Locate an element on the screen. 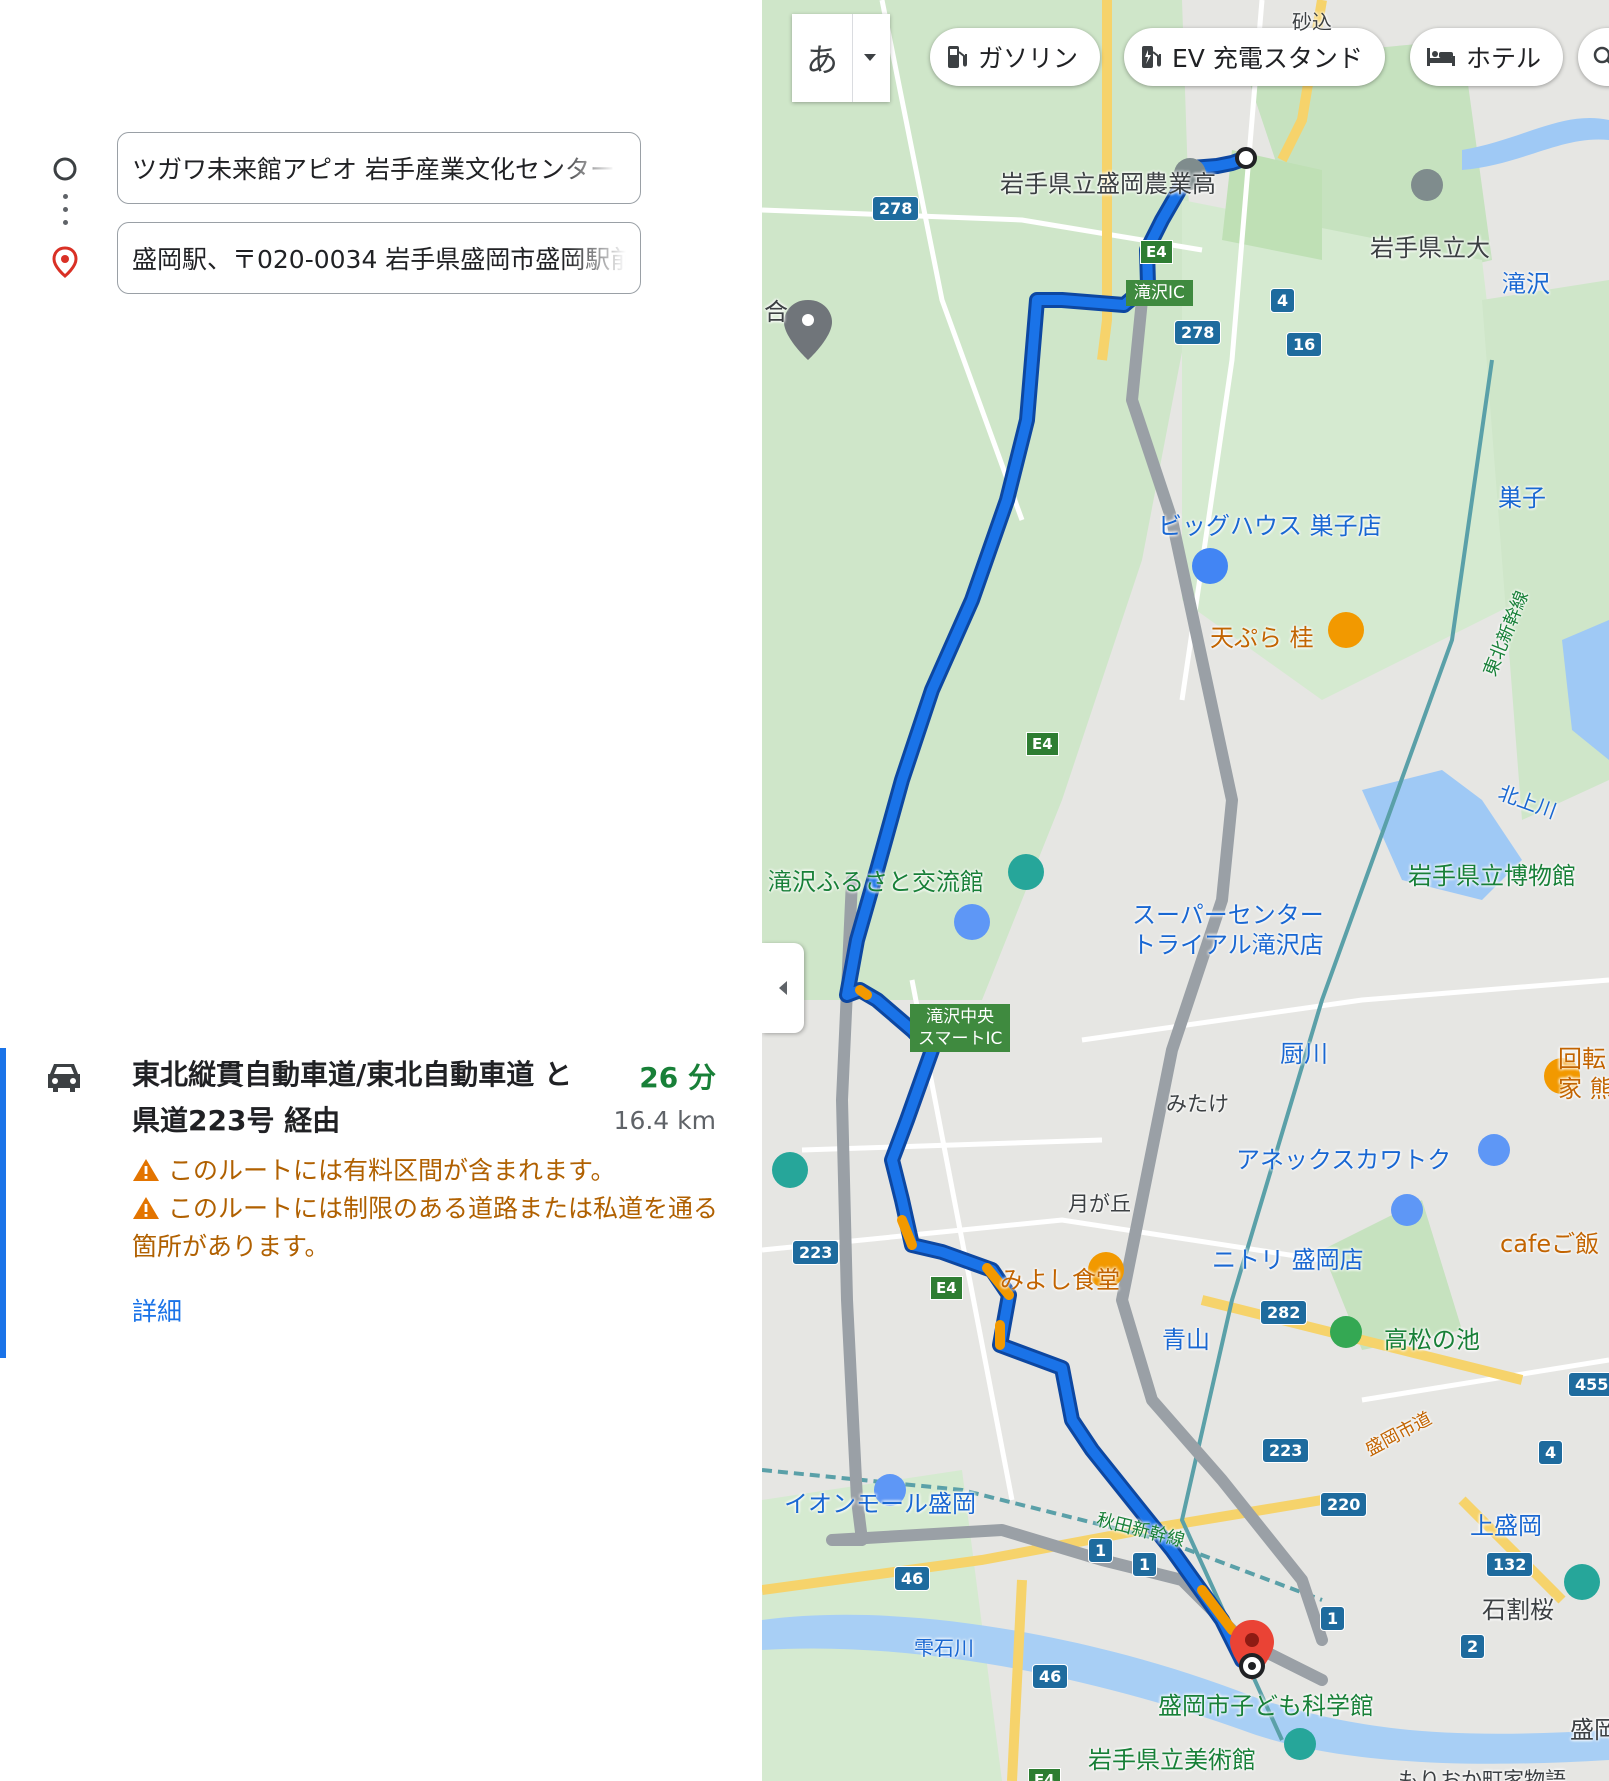  route-title: 東北縦貫自動車道/東北自動車道 と 県道223号 経由 is located at coordinates (352, 1097).